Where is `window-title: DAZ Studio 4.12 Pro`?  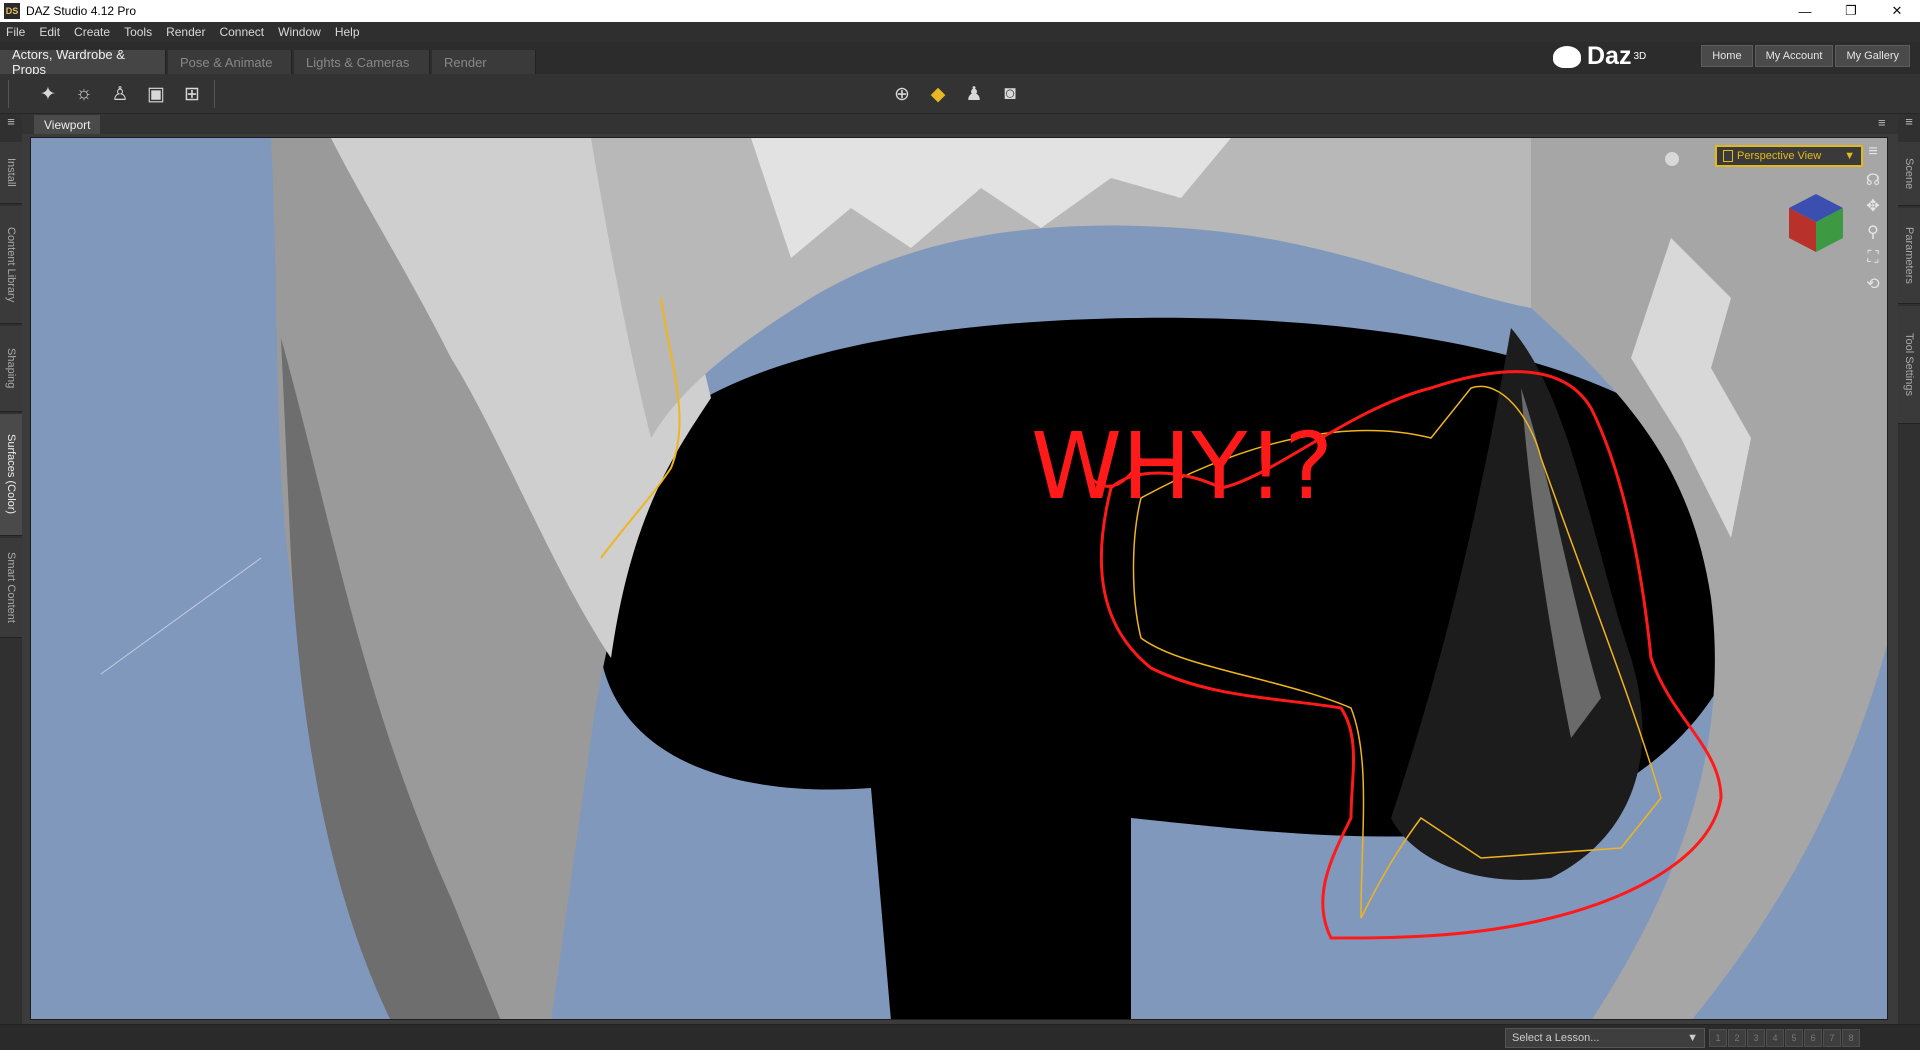 window-title: DAZ Studio 4.12 Pro is located at coordinates (81, 11).